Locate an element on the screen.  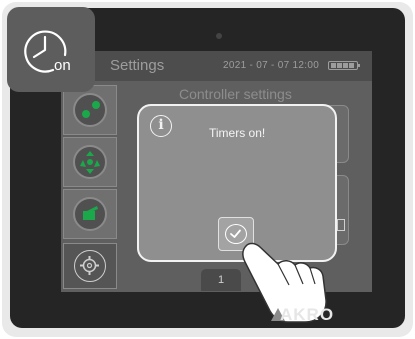
brand-logo: AKRO is located at coordinates (307, 314).